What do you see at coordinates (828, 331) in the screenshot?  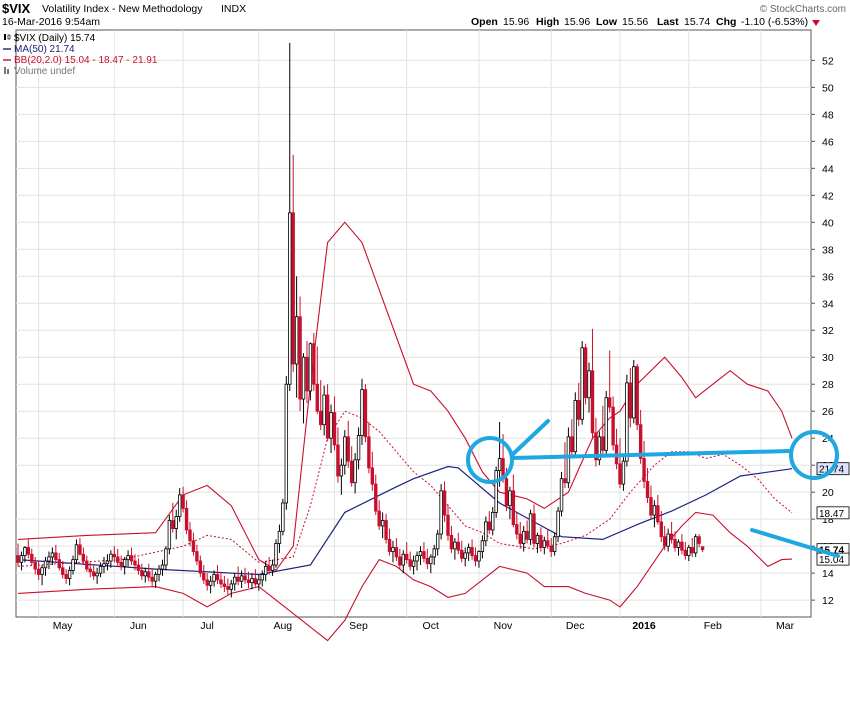 I see `y-tick-label: 32` at bounding box center [828, 331].